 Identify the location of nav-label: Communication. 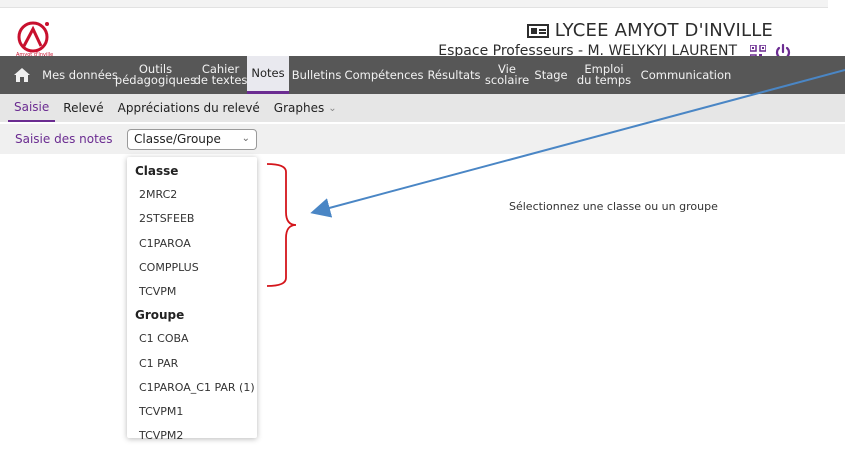
(686, 74).